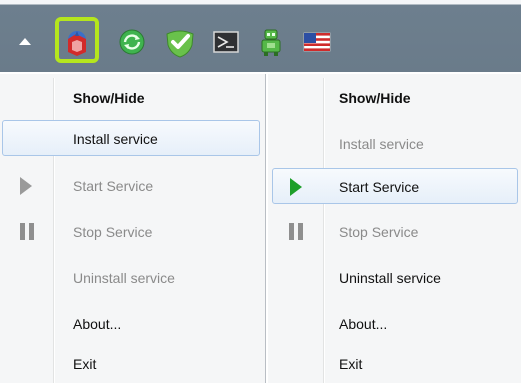 This screenshot has height=383, width=521. I want to click on tray-icon-highlight, so click(77, 40).